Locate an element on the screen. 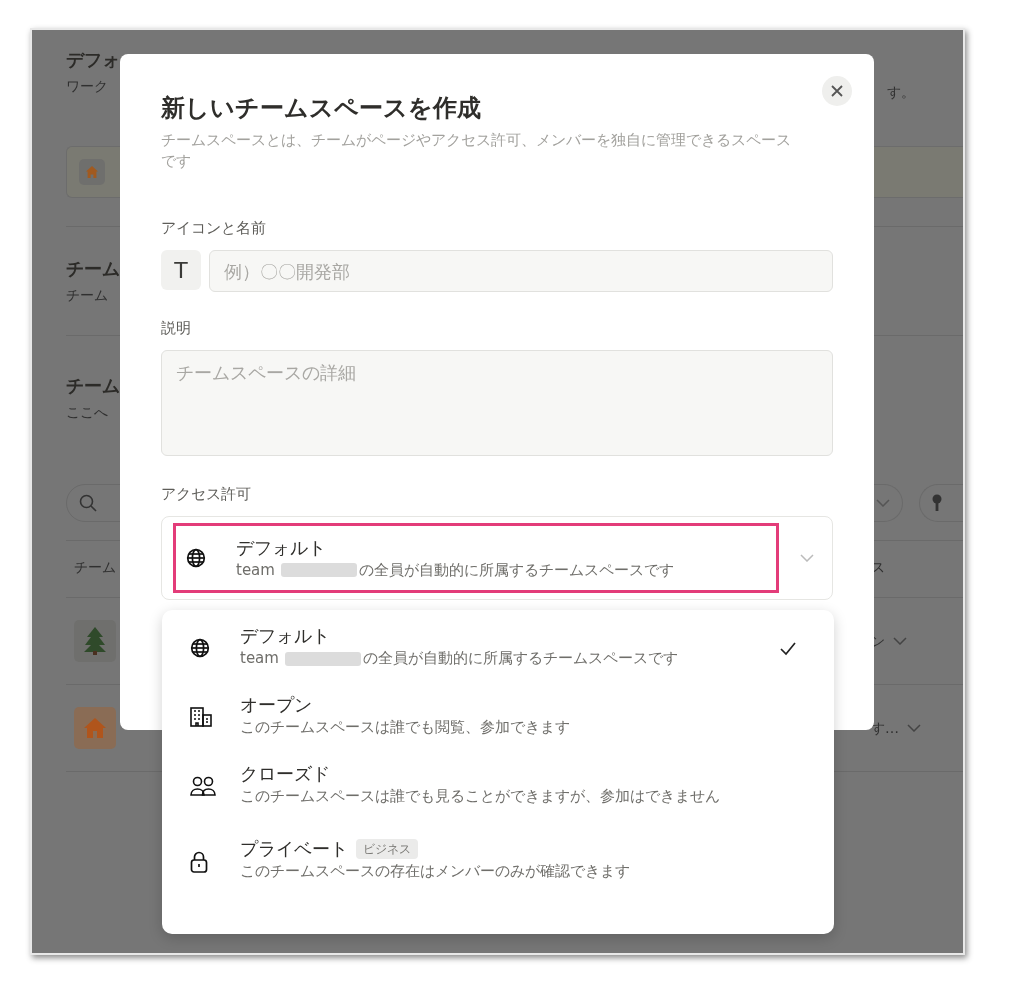  dialog-description: チームスペースとは、チームがページやアクセス許可、メンバーを独自に管理できるスペースです is located at coordinates (476, 151).